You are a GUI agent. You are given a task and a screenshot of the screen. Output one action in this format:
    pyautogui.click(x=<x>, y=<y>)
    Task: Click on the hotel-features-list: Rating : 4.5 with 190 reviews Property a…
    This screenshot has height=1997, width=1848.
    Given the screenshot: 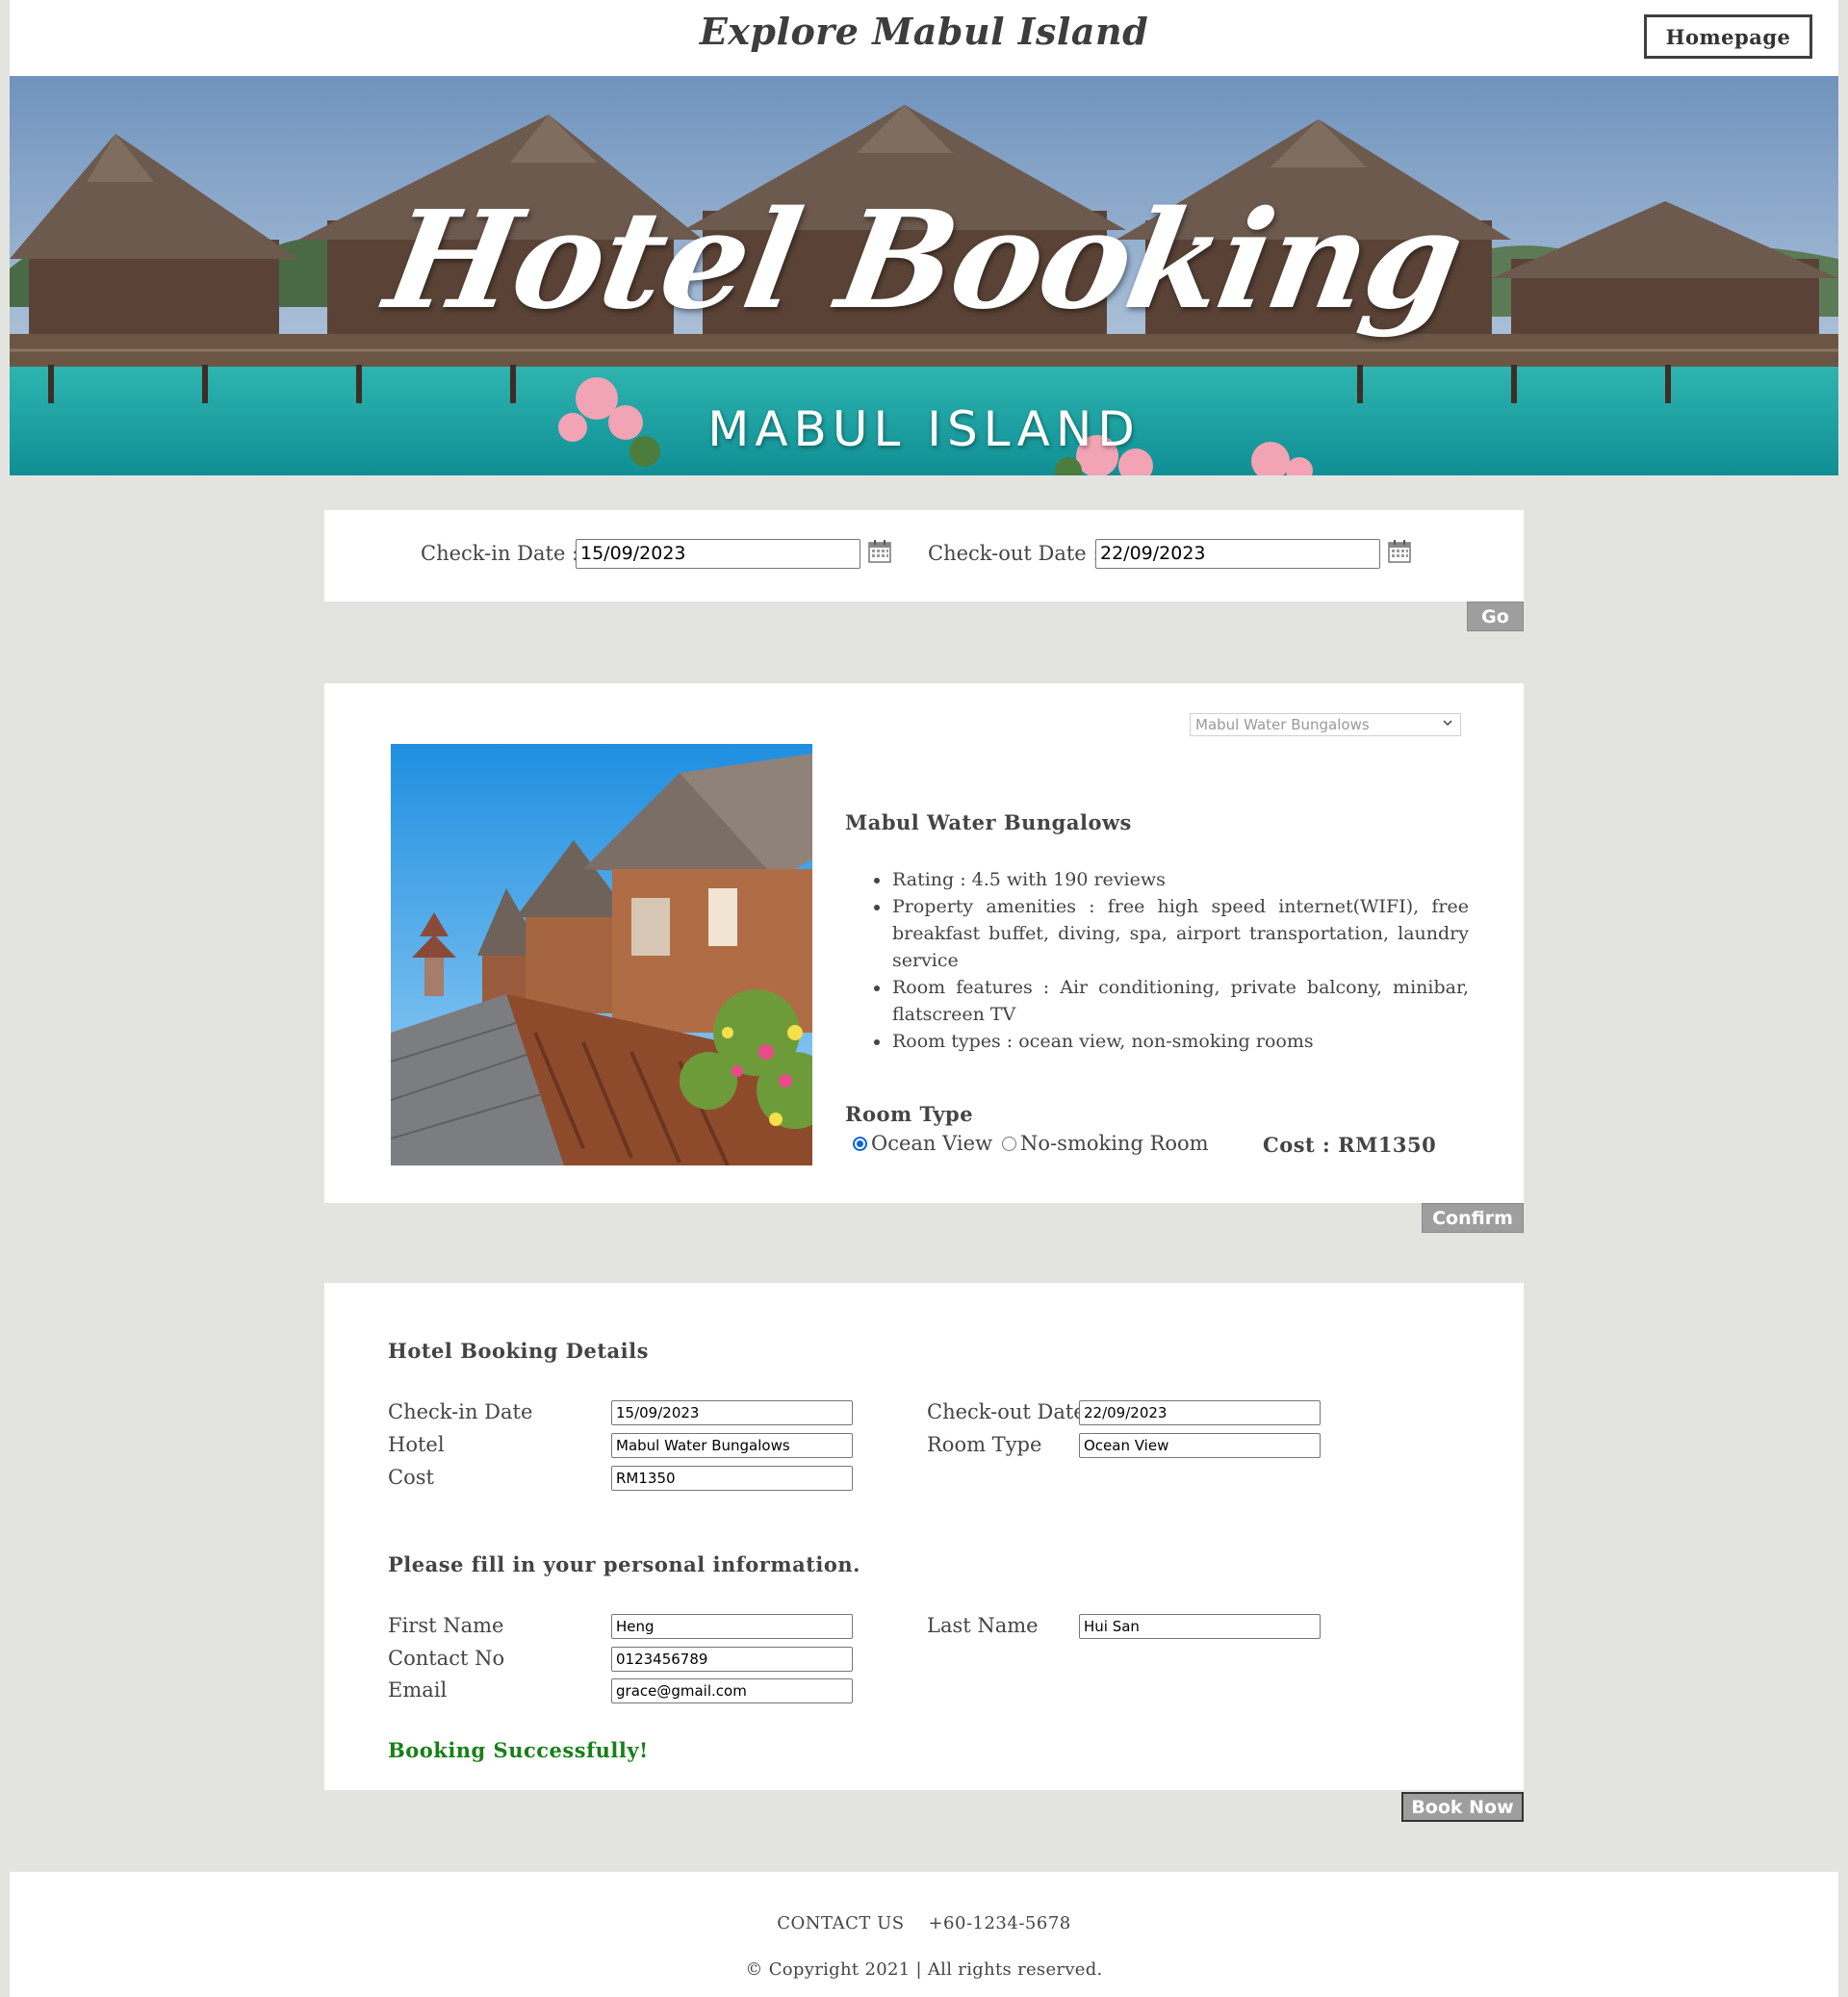 What is the action you would take?
    pyautogui.click(x=1157, y=961)
    